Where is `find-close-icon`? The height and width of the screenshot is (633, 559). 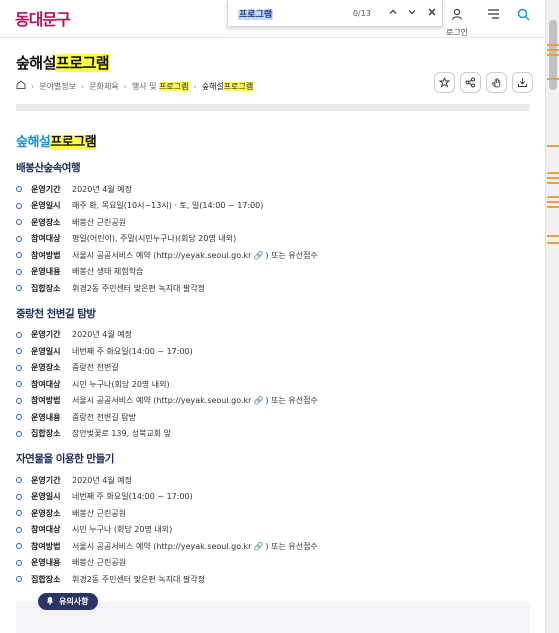 find-close-icon is located at coordinates (432, 13).